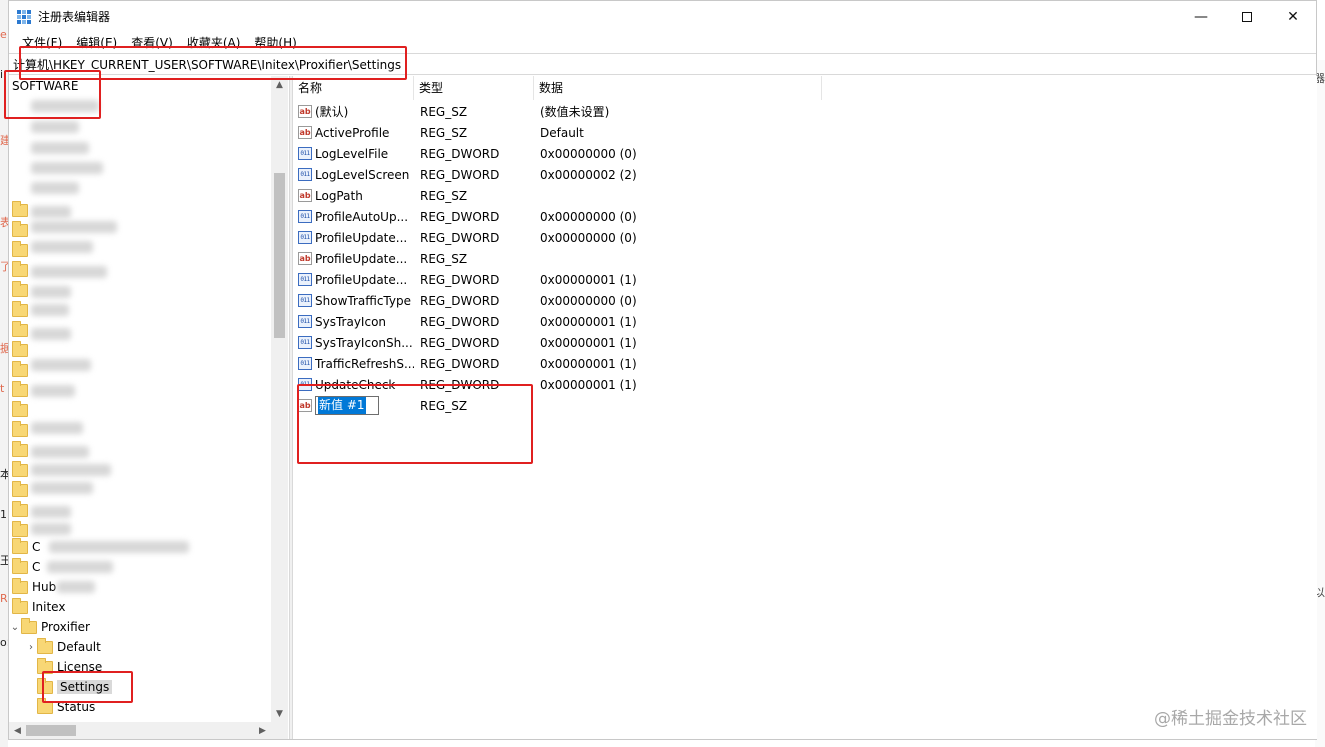 The width and height of the screenshot is (1325, 747). I want to click on tree-horizontal-scrollbar: ◀ ▶, so click(140, 730).